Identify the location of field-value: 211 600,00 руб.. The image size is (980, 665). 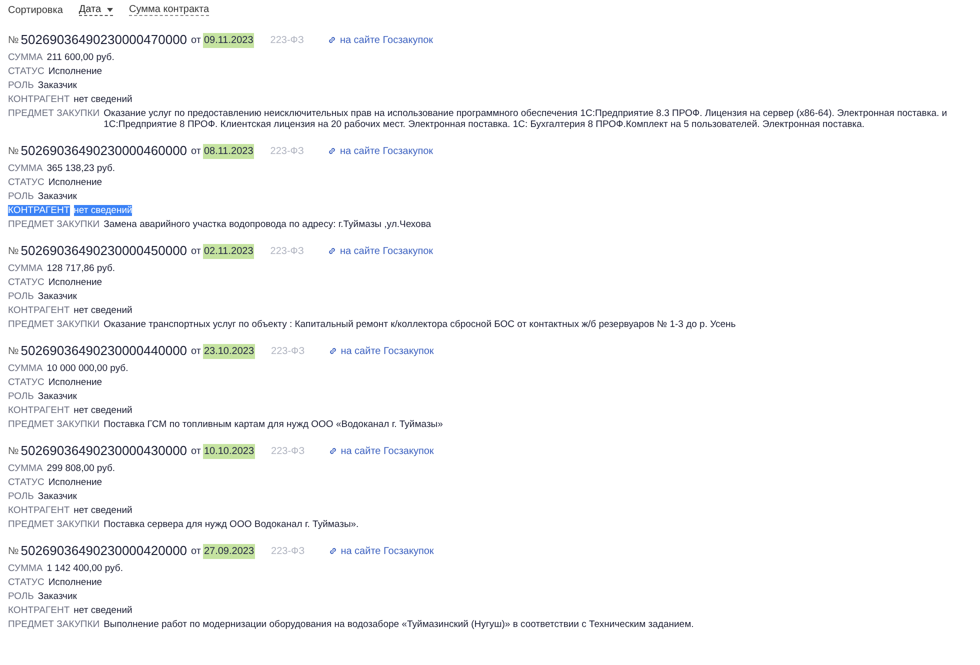
(80, 57).